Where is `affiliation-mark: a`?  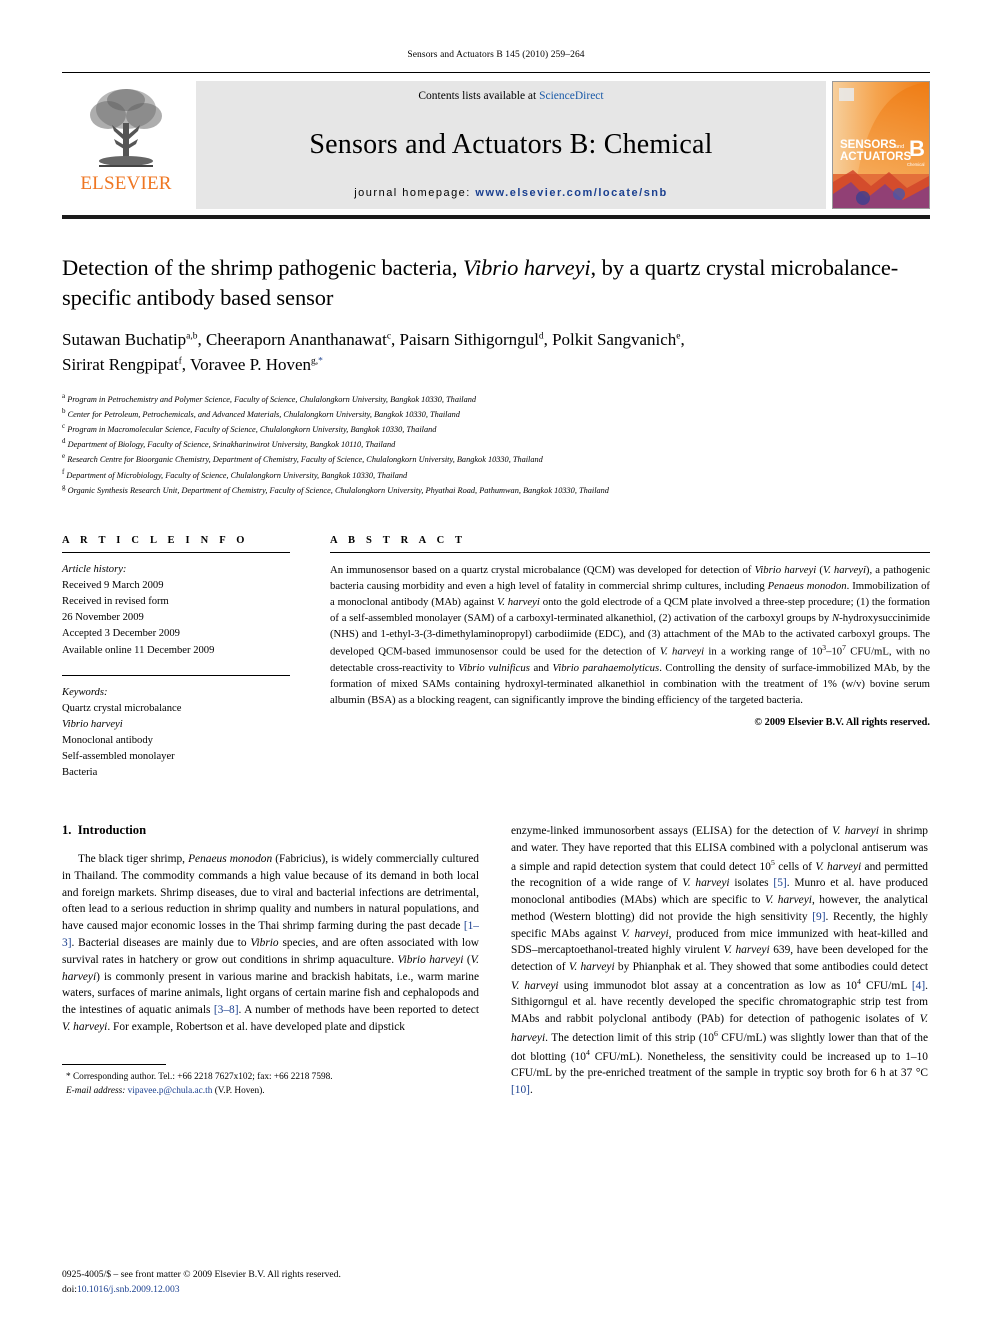
affiliation-mark: a is located at coordinates (64, 395).